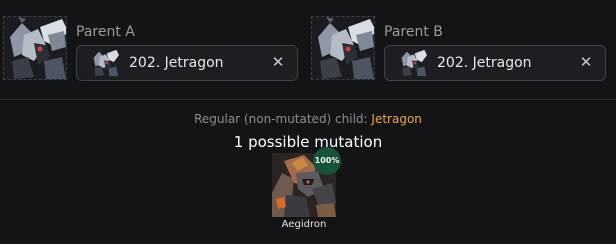  I want to click on regular-child-prefix: Regular (non-mutated) child:, so click(281, 119).